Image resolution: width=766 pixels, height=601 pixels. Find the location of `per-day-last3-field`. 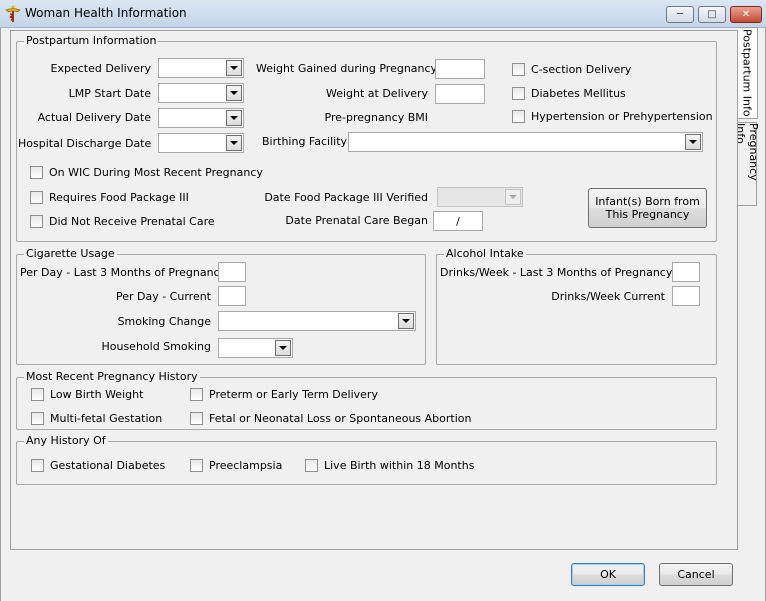

per-day-last3-field is located at coordinates (232, 272).